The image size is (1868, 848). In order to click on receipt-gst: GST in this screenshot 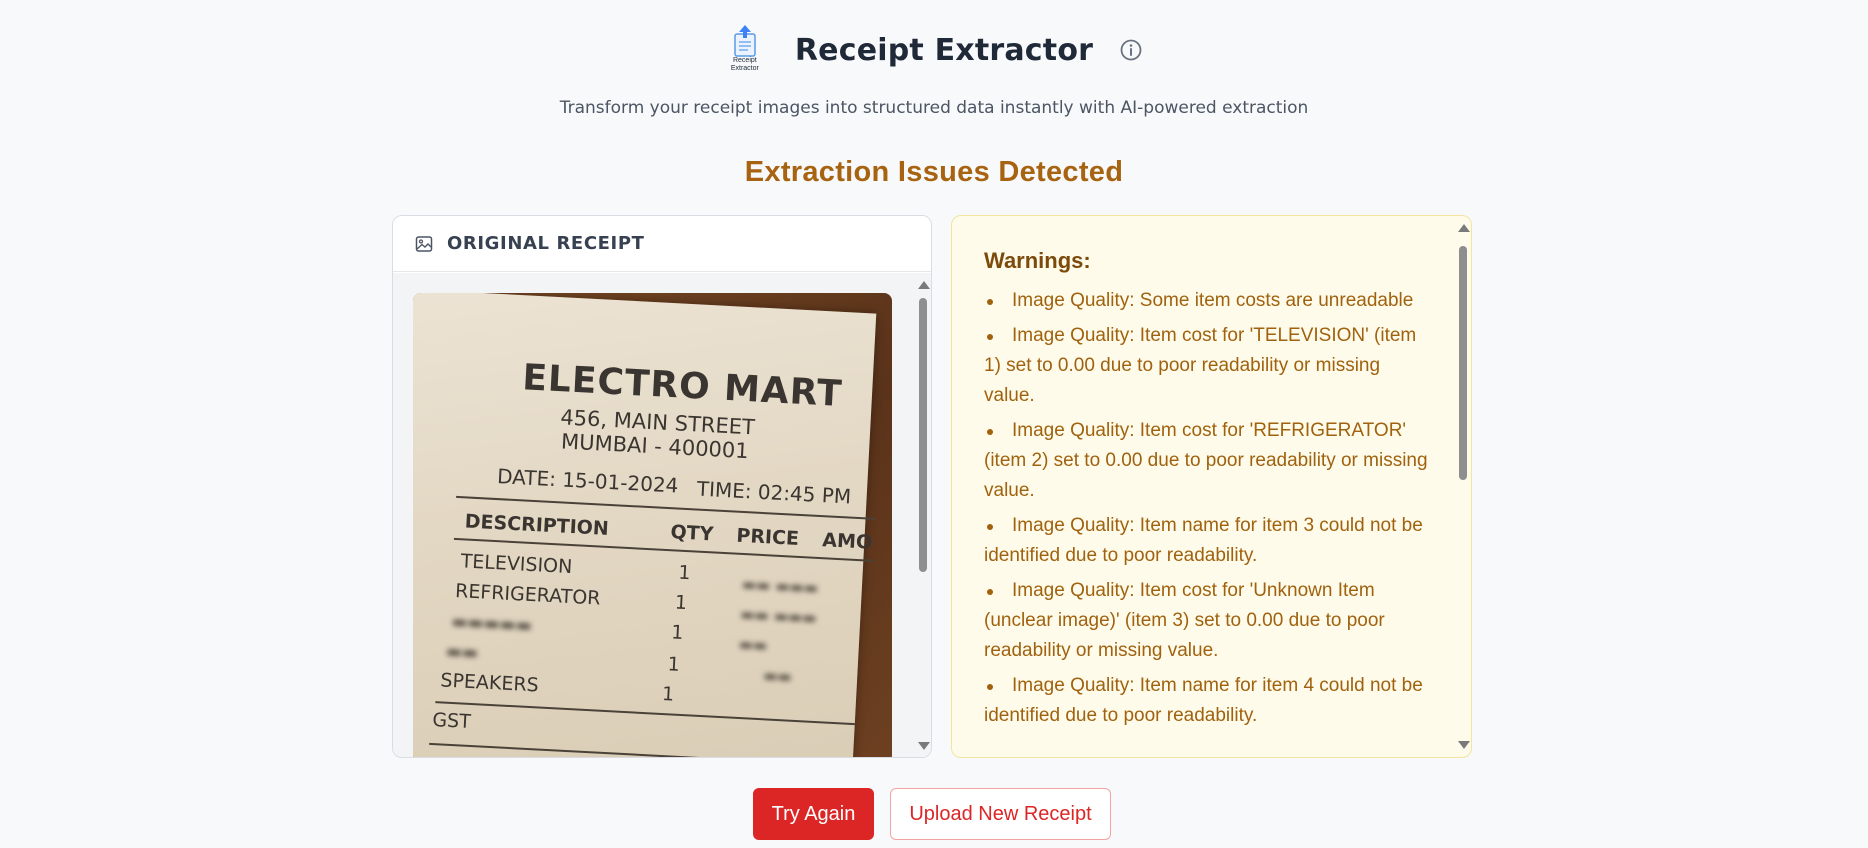, I will do `click(451, 720)`.